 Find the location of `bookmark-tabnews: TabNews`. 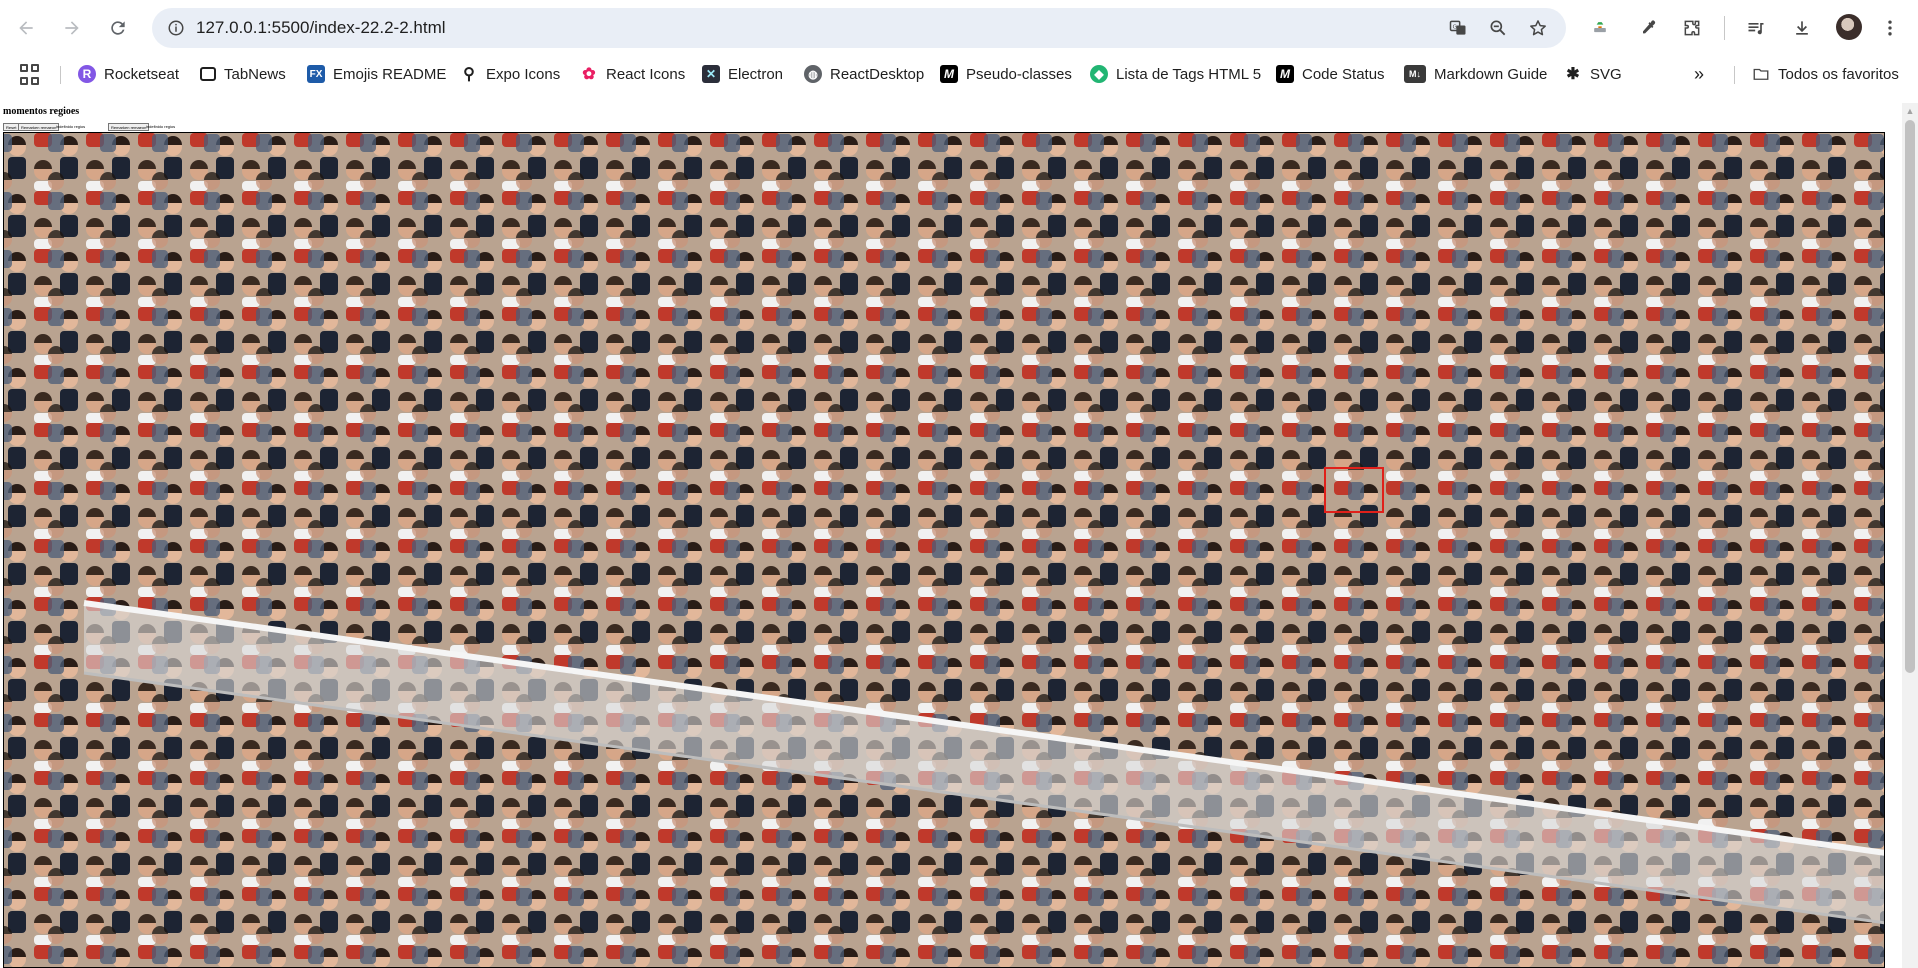

bookmark-tabnews: TabNews is located at coordinates (243, 74).